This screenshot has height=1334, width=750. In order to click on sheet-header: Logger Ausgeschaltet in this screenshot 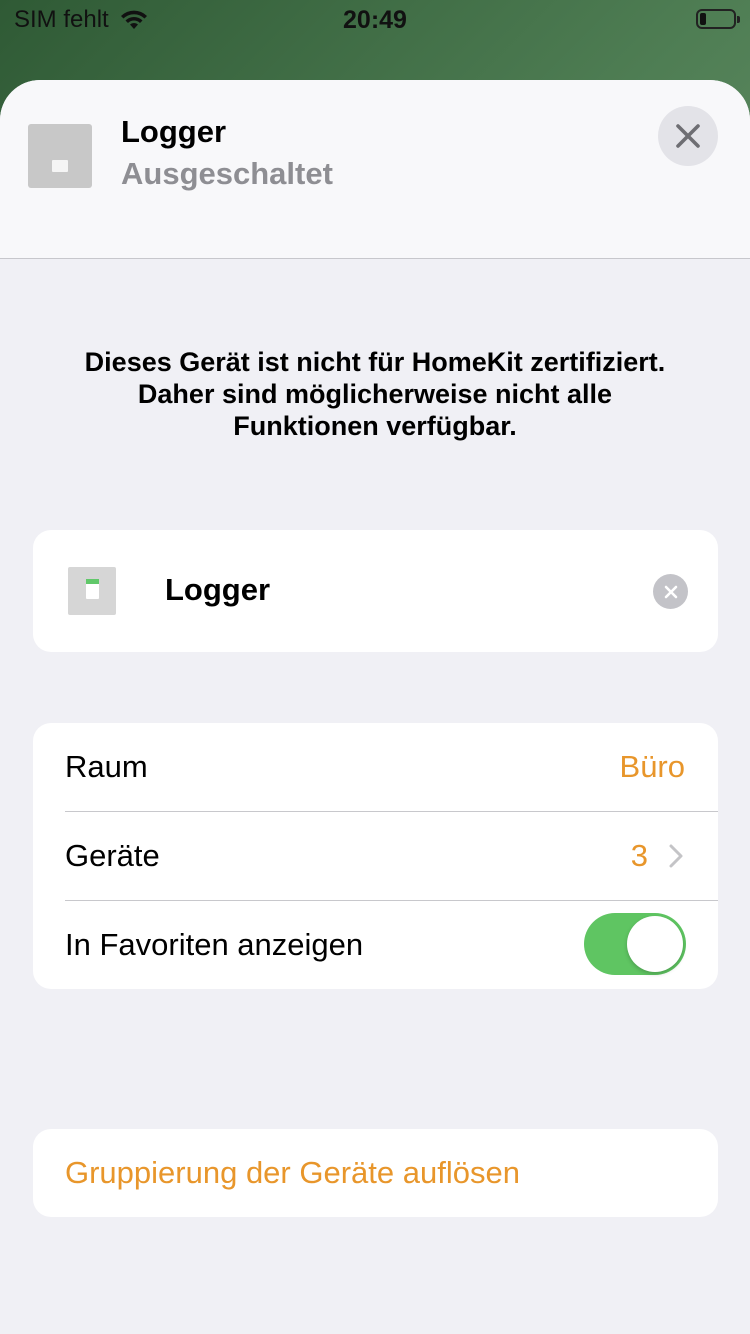, I will do `click(375, 169)`.